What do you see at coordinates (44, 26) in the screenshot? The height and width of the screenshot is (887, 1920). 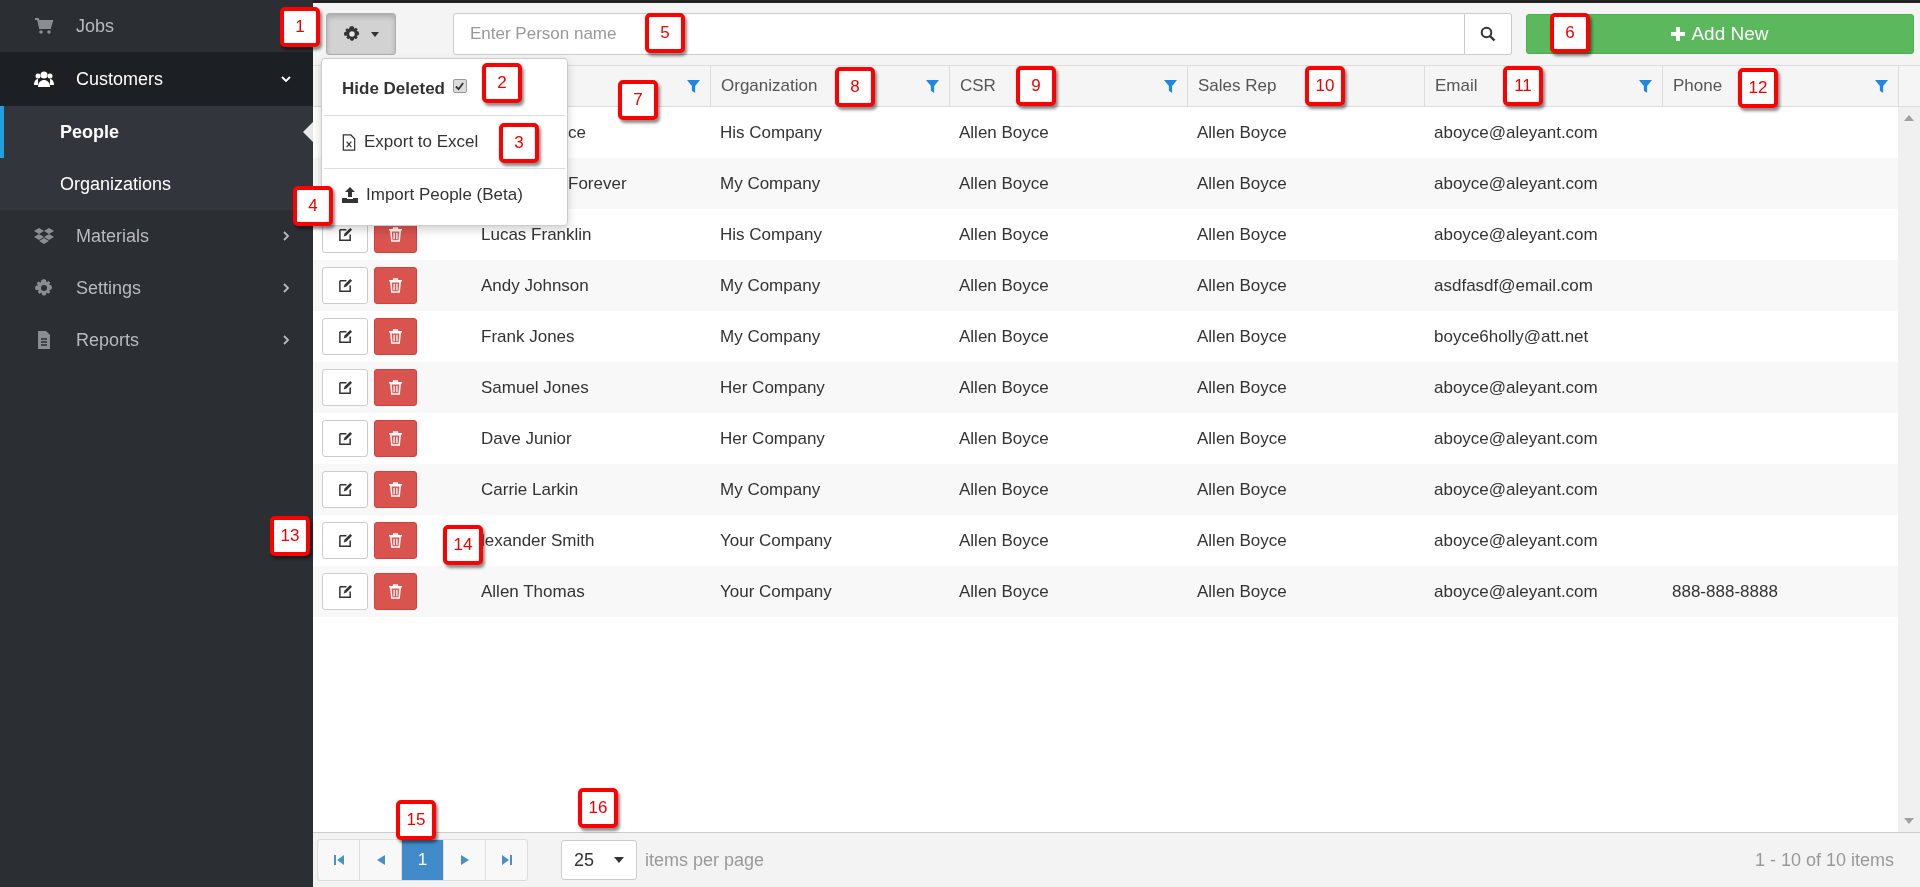 I see `cart-icon` at bounding box center [44, 26].